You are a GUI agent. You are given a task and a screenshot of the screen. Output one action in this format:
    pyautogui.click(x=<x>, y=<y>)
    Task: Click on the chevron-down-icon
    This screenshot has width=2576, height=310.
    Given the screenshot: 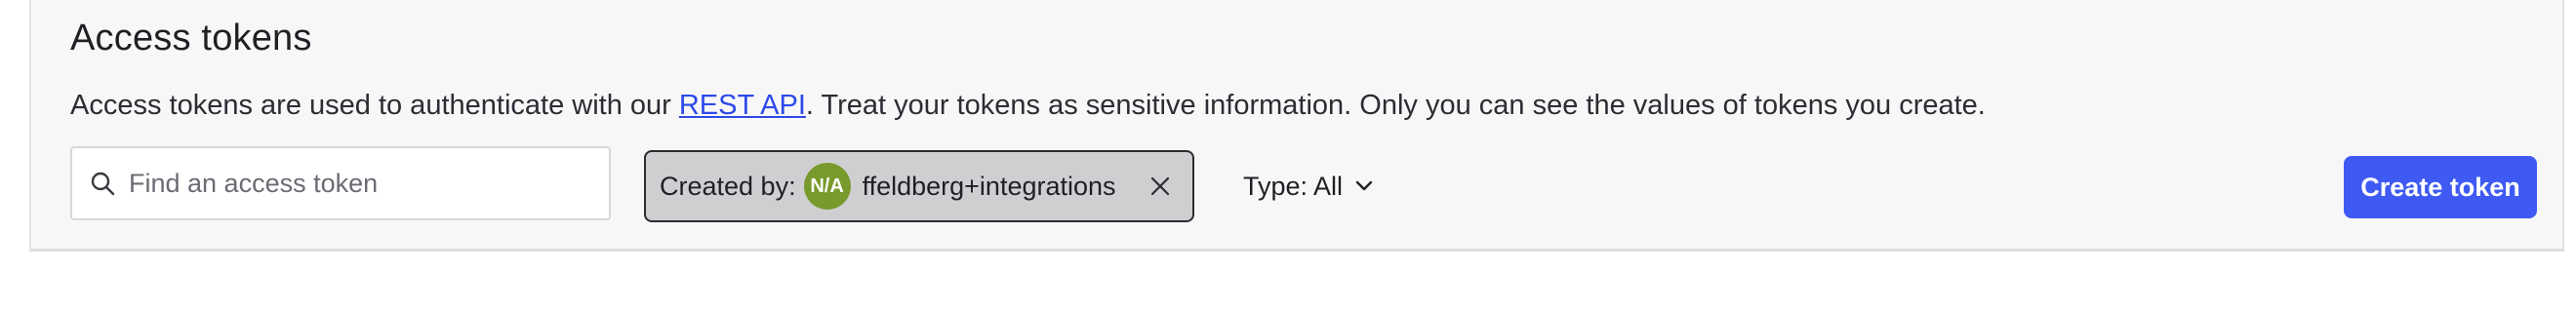 What is the action you would take?
    pyautogui.click(x=1364, y=186)
    